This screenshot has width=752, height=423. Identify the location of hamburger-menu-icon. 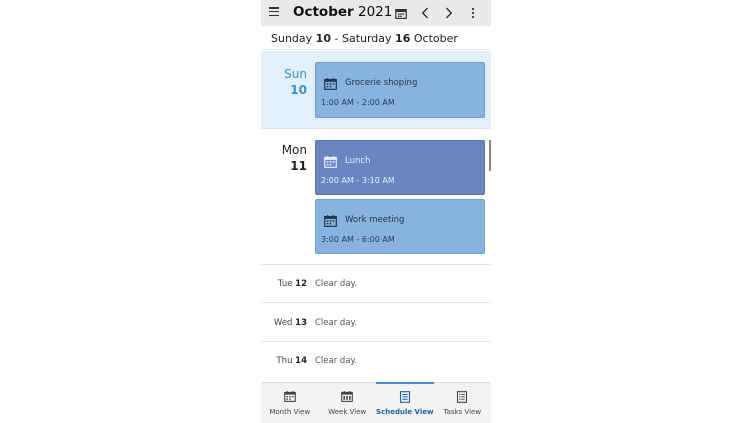
(274, 12).